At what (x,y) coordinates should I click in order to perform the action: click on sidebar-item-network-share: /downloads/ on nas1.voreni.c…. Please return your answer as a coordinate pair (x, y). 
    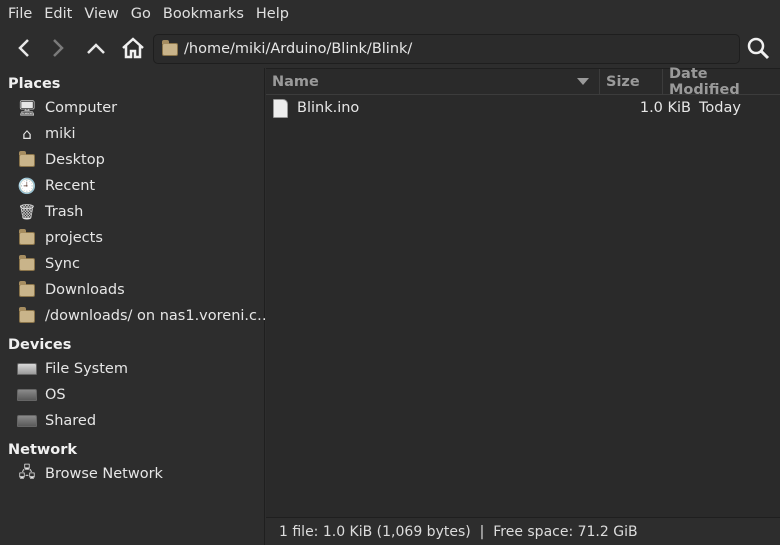
    Looking at the image, I should click on (136, 316).